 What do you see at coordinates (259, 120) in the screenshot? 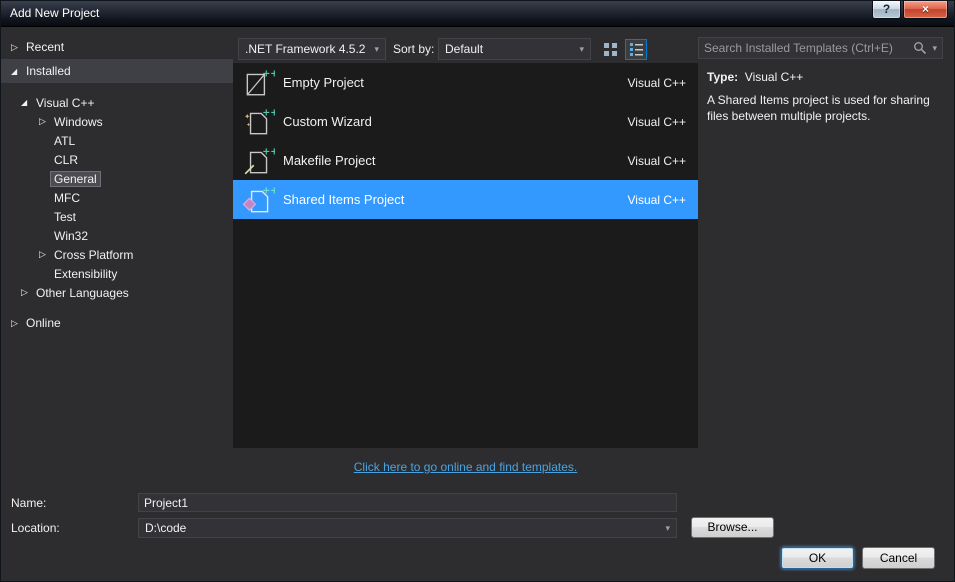
I see `custom-wizard-icon: ✦ ✦ ++` at bounding box center [259, 120].